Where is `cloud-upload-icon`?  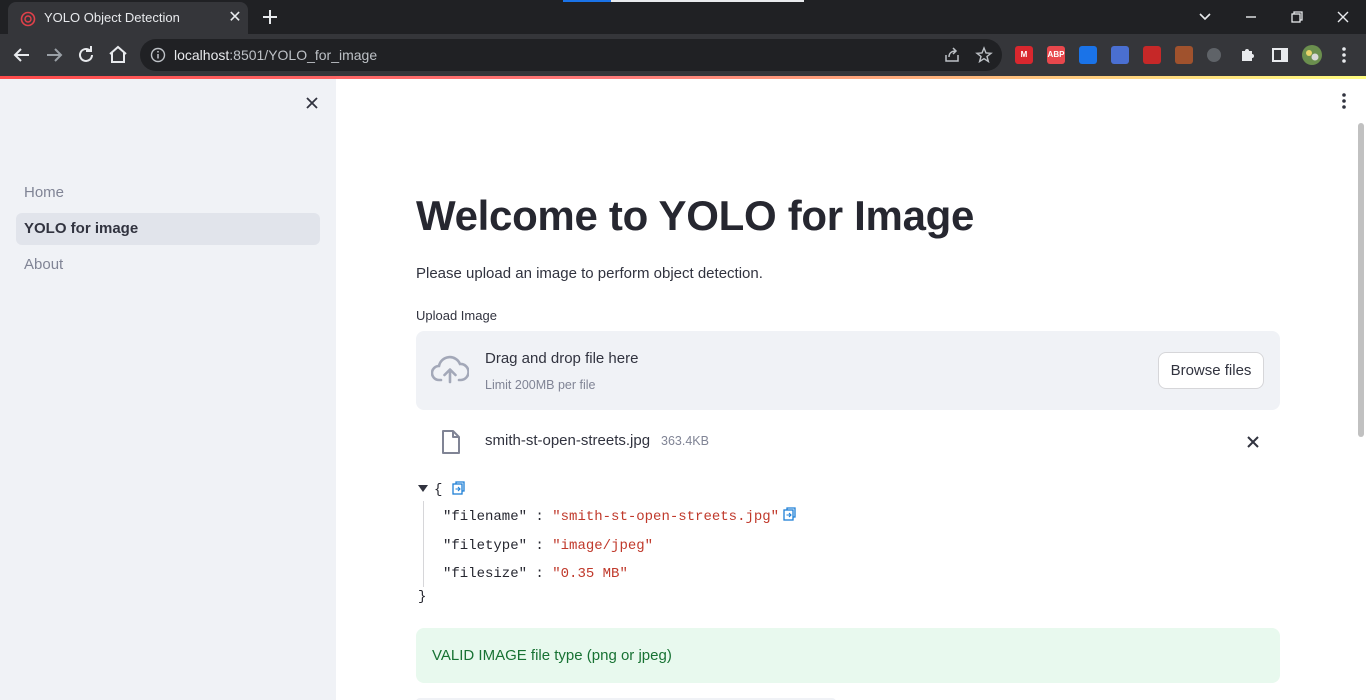 cloud-upload-icon is located at coordinates (450, 369).